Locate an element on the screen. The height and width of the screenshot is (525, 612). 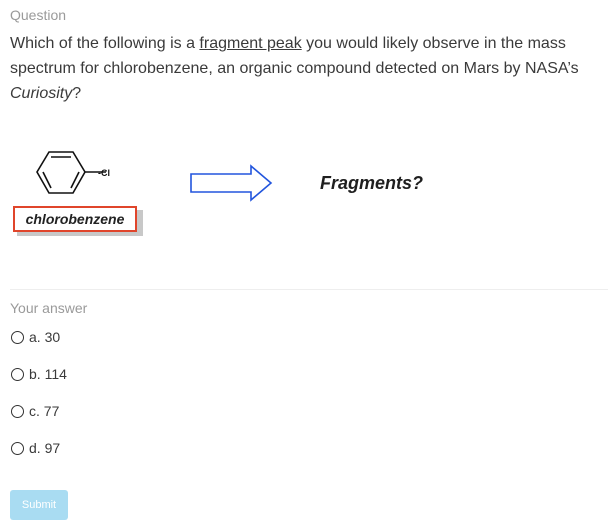
fragment-peak-link: fragment peak is located at coordinates (250, 43).